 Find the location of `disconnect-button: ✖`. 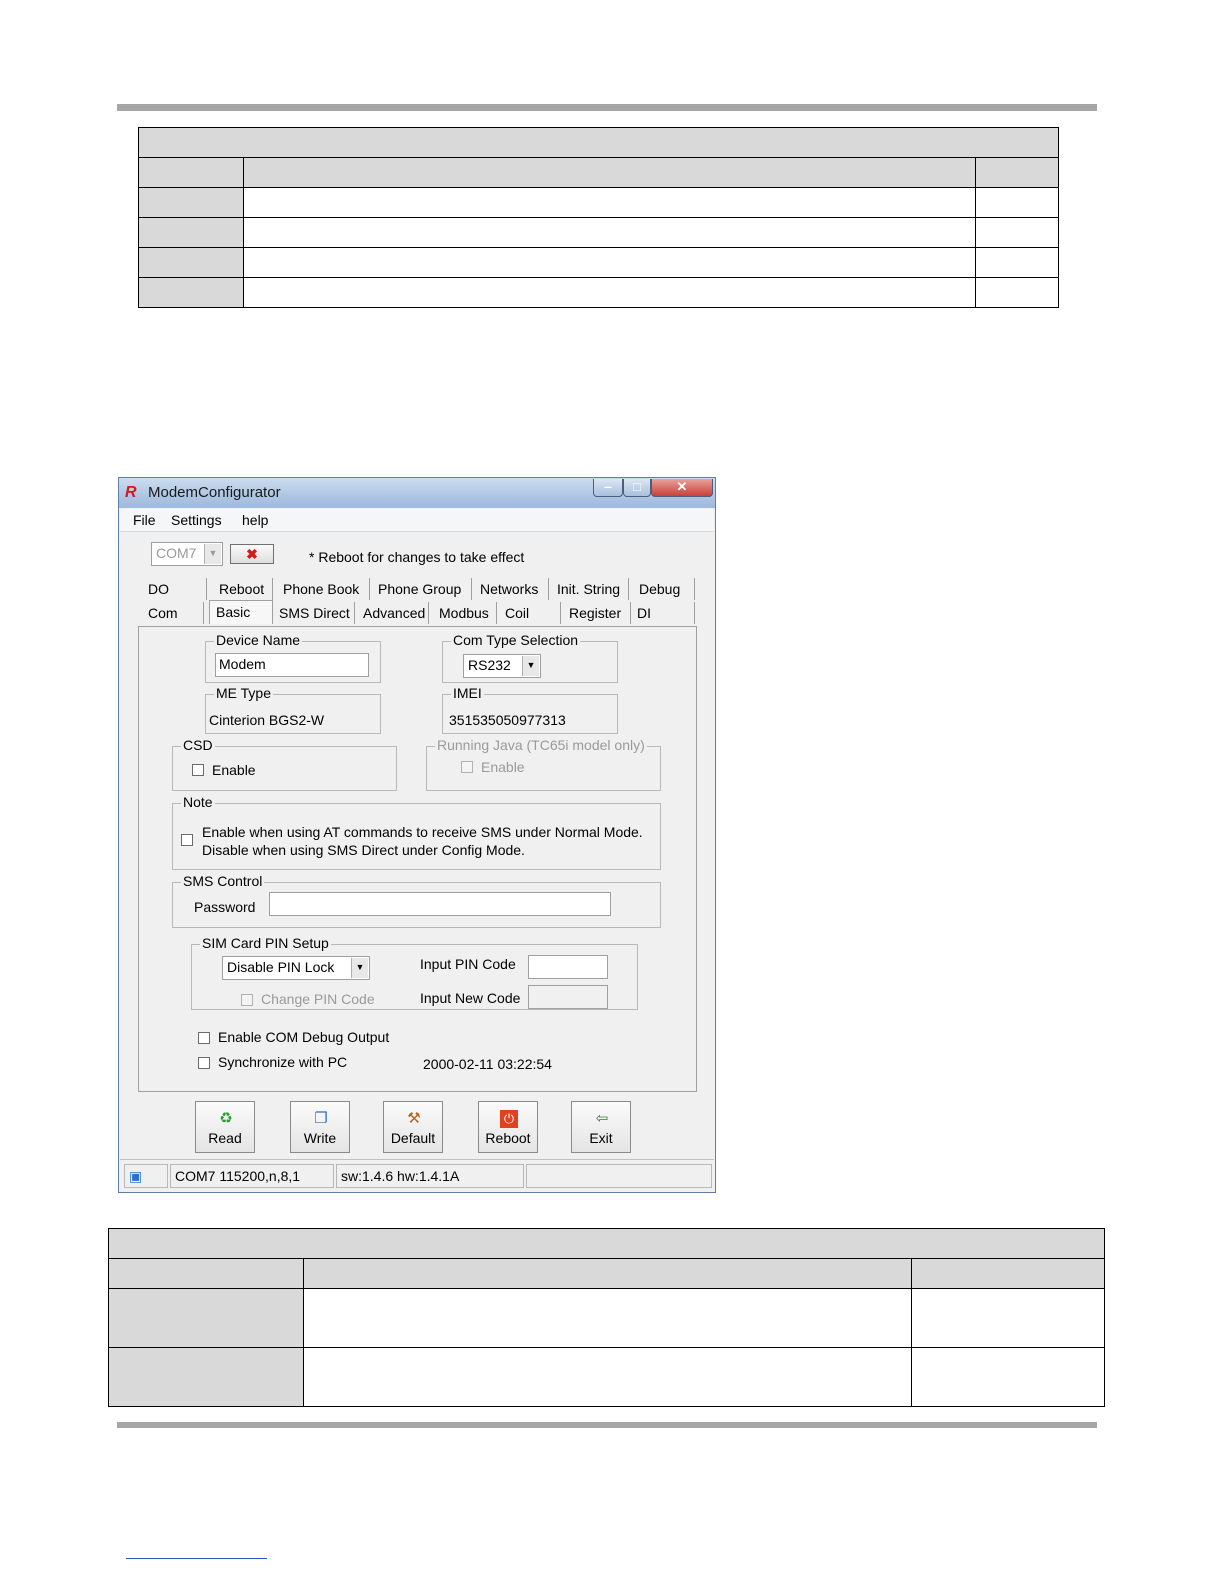

disconnect-button: ✖ is located at coordinates (252, 554).